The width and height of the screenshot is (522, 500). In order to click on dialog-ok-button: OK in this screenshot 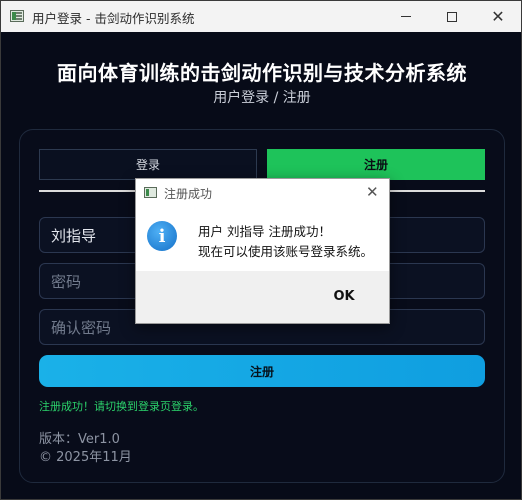, I will do `click(344, 296)`.